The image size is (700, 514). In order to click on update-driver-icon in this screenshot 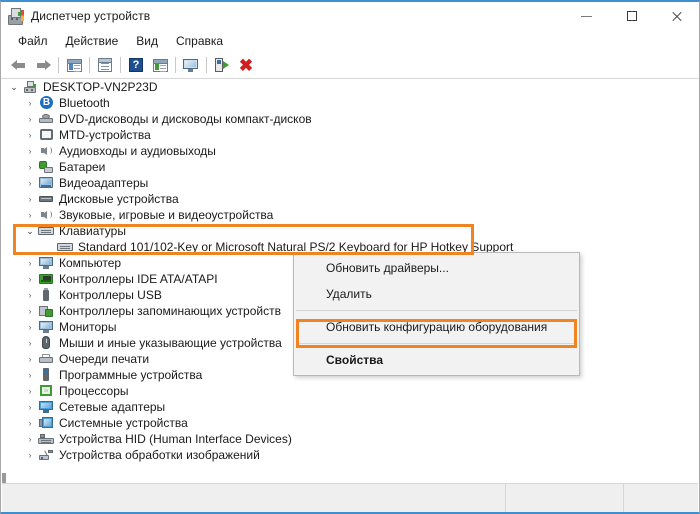, I will do `click(191, 65)`.